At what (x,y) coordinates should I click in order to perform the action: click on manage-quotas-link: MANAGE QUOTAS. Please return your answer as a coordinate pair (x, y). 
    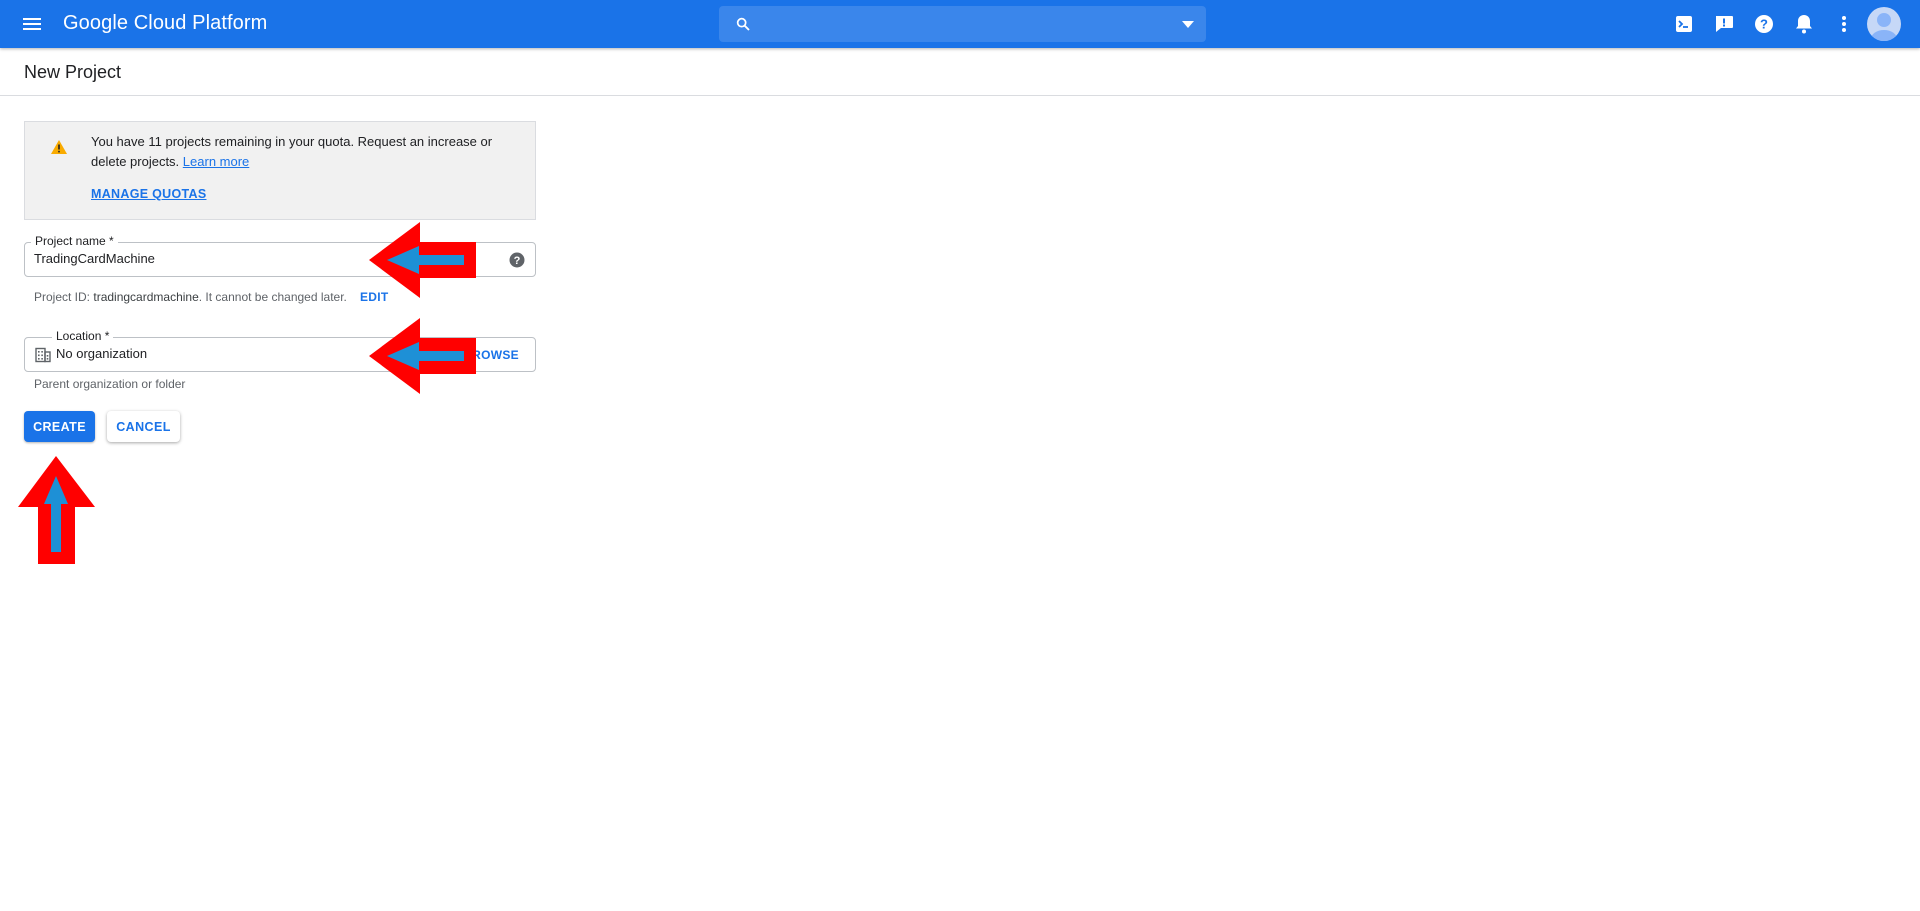
    Looking at the image, I should click on (148, 194).